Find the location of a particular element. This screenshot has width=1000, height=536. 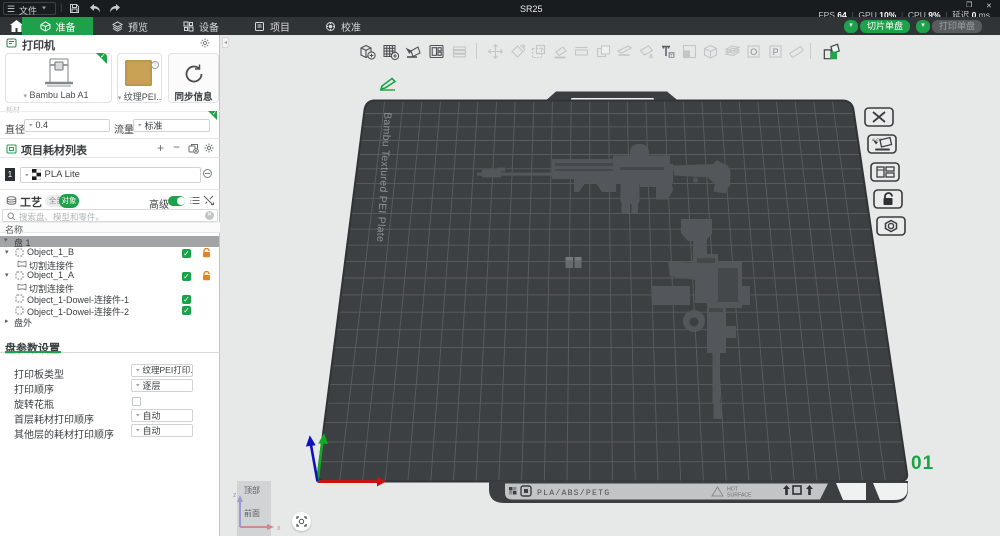

svg-text: a is located at coordinates (672, 55).